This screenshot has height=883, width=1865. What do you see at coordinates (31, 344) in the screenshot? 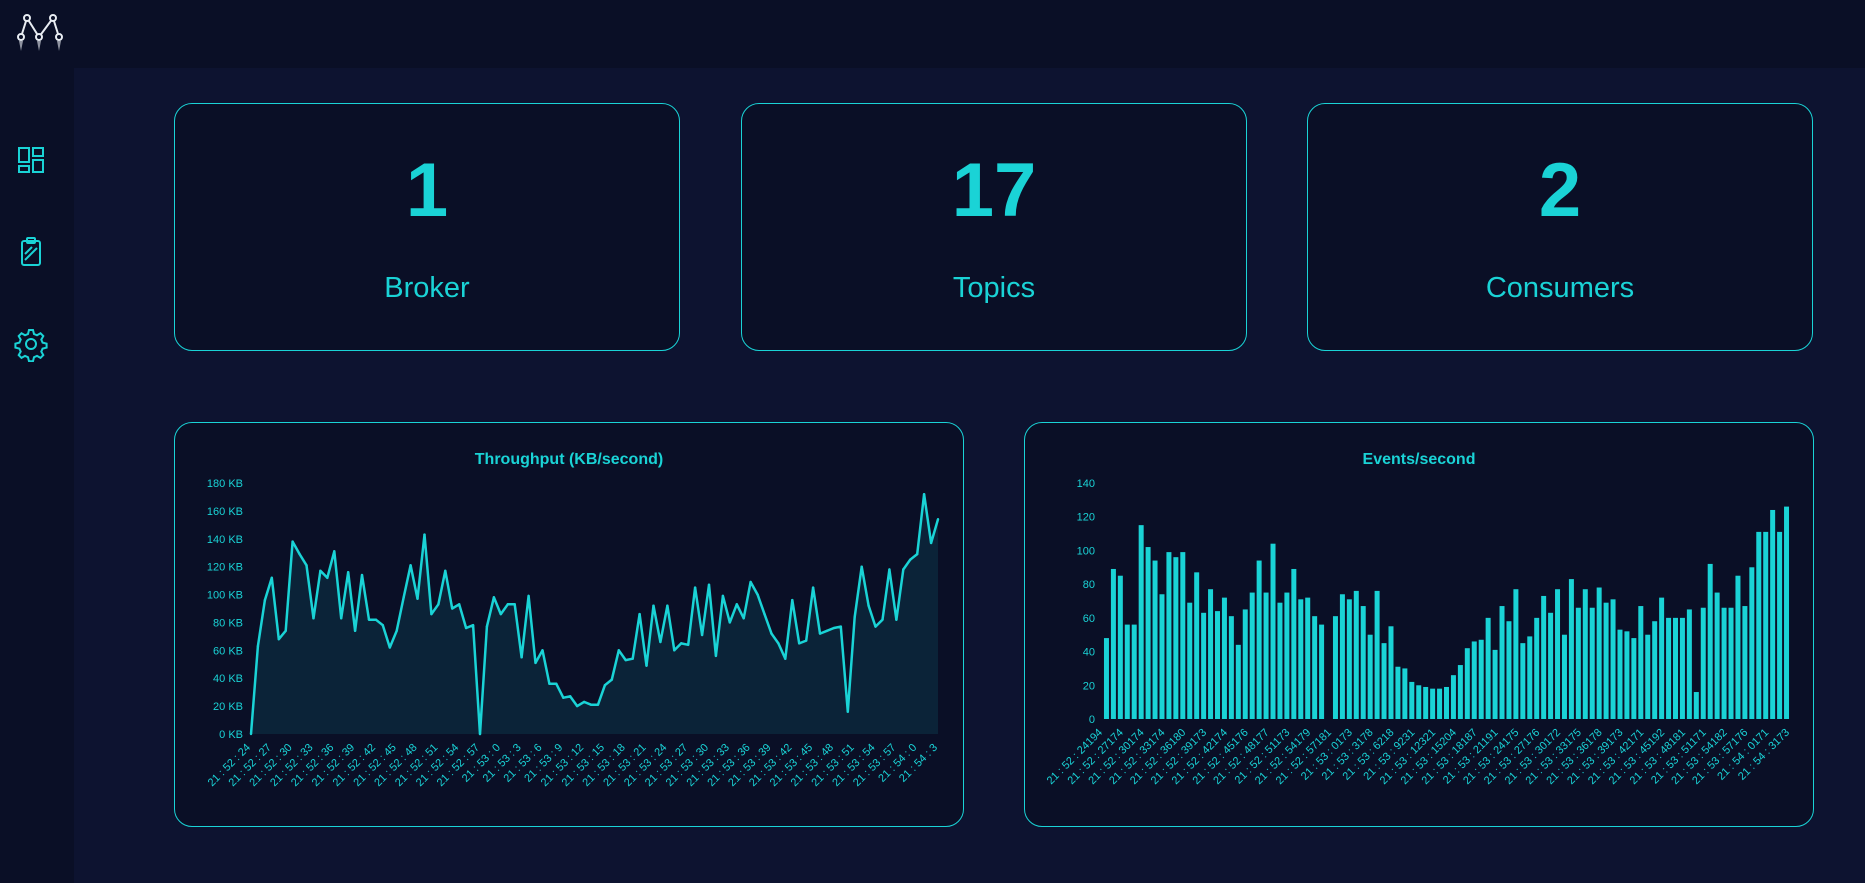
I see `gear-icon` at bounding box center [31, 344].